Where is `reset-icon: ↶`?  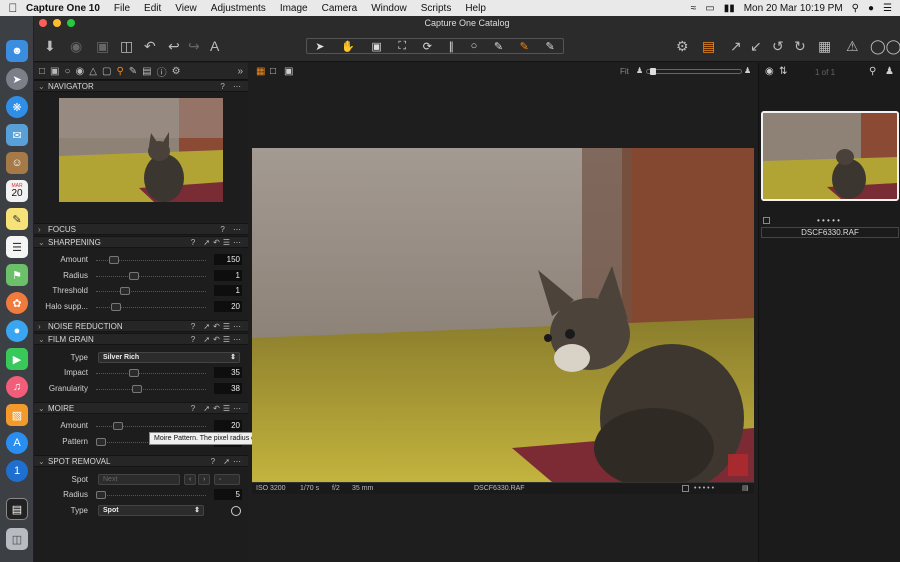
reset-icon: ↶ is located at coordinates (150, 46).